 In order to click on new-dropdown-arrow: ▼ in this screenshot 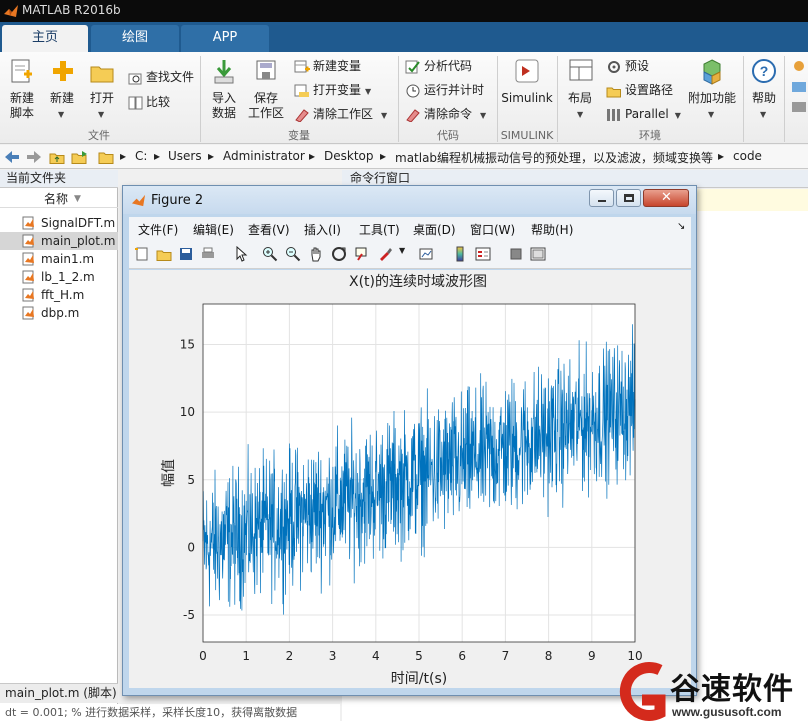, I will do `click(61, 114)`.